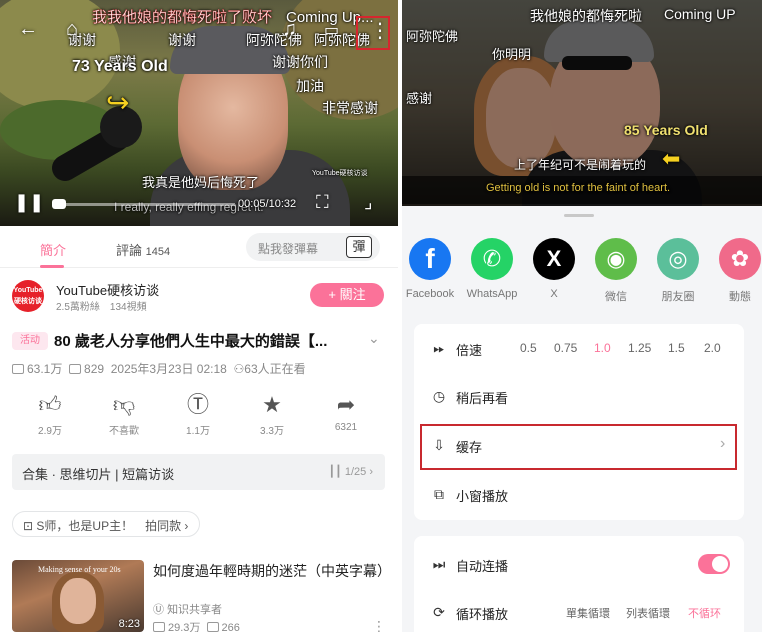 This screenshot has width=762, height=632. What do you see at coordinates (579, 348) in the screenshot?
I see `speed-row: ⏩︎ 倍速 0.5 0.75 1.0 1.25 1.5 2.0` at bounding box center [579, 348].